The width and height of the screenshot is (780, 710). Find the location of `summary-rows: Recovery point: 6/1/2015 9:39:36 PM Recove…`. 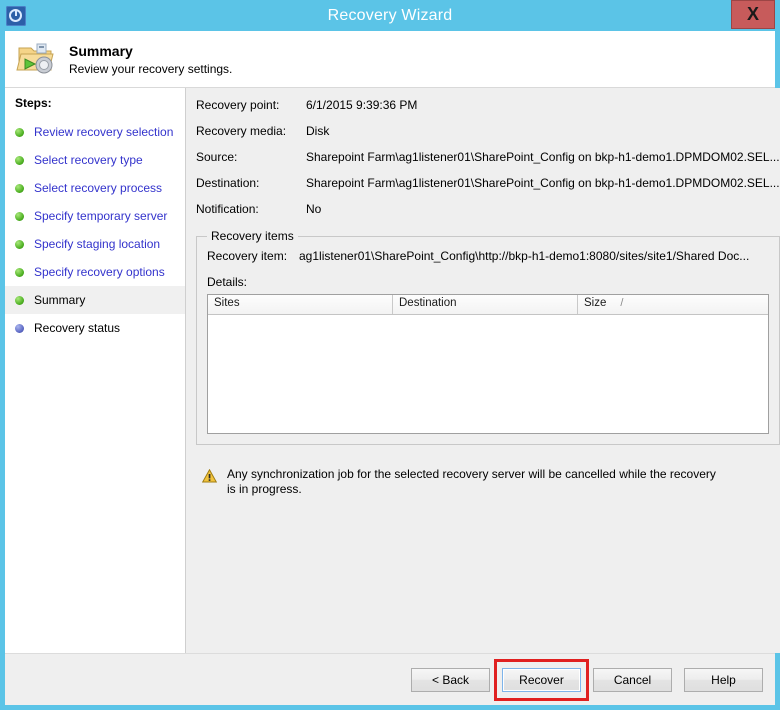

summary-rows: Recovery point: 6/1/2015 9:39:36 PM Recove… is located at coordinates (488, 163).